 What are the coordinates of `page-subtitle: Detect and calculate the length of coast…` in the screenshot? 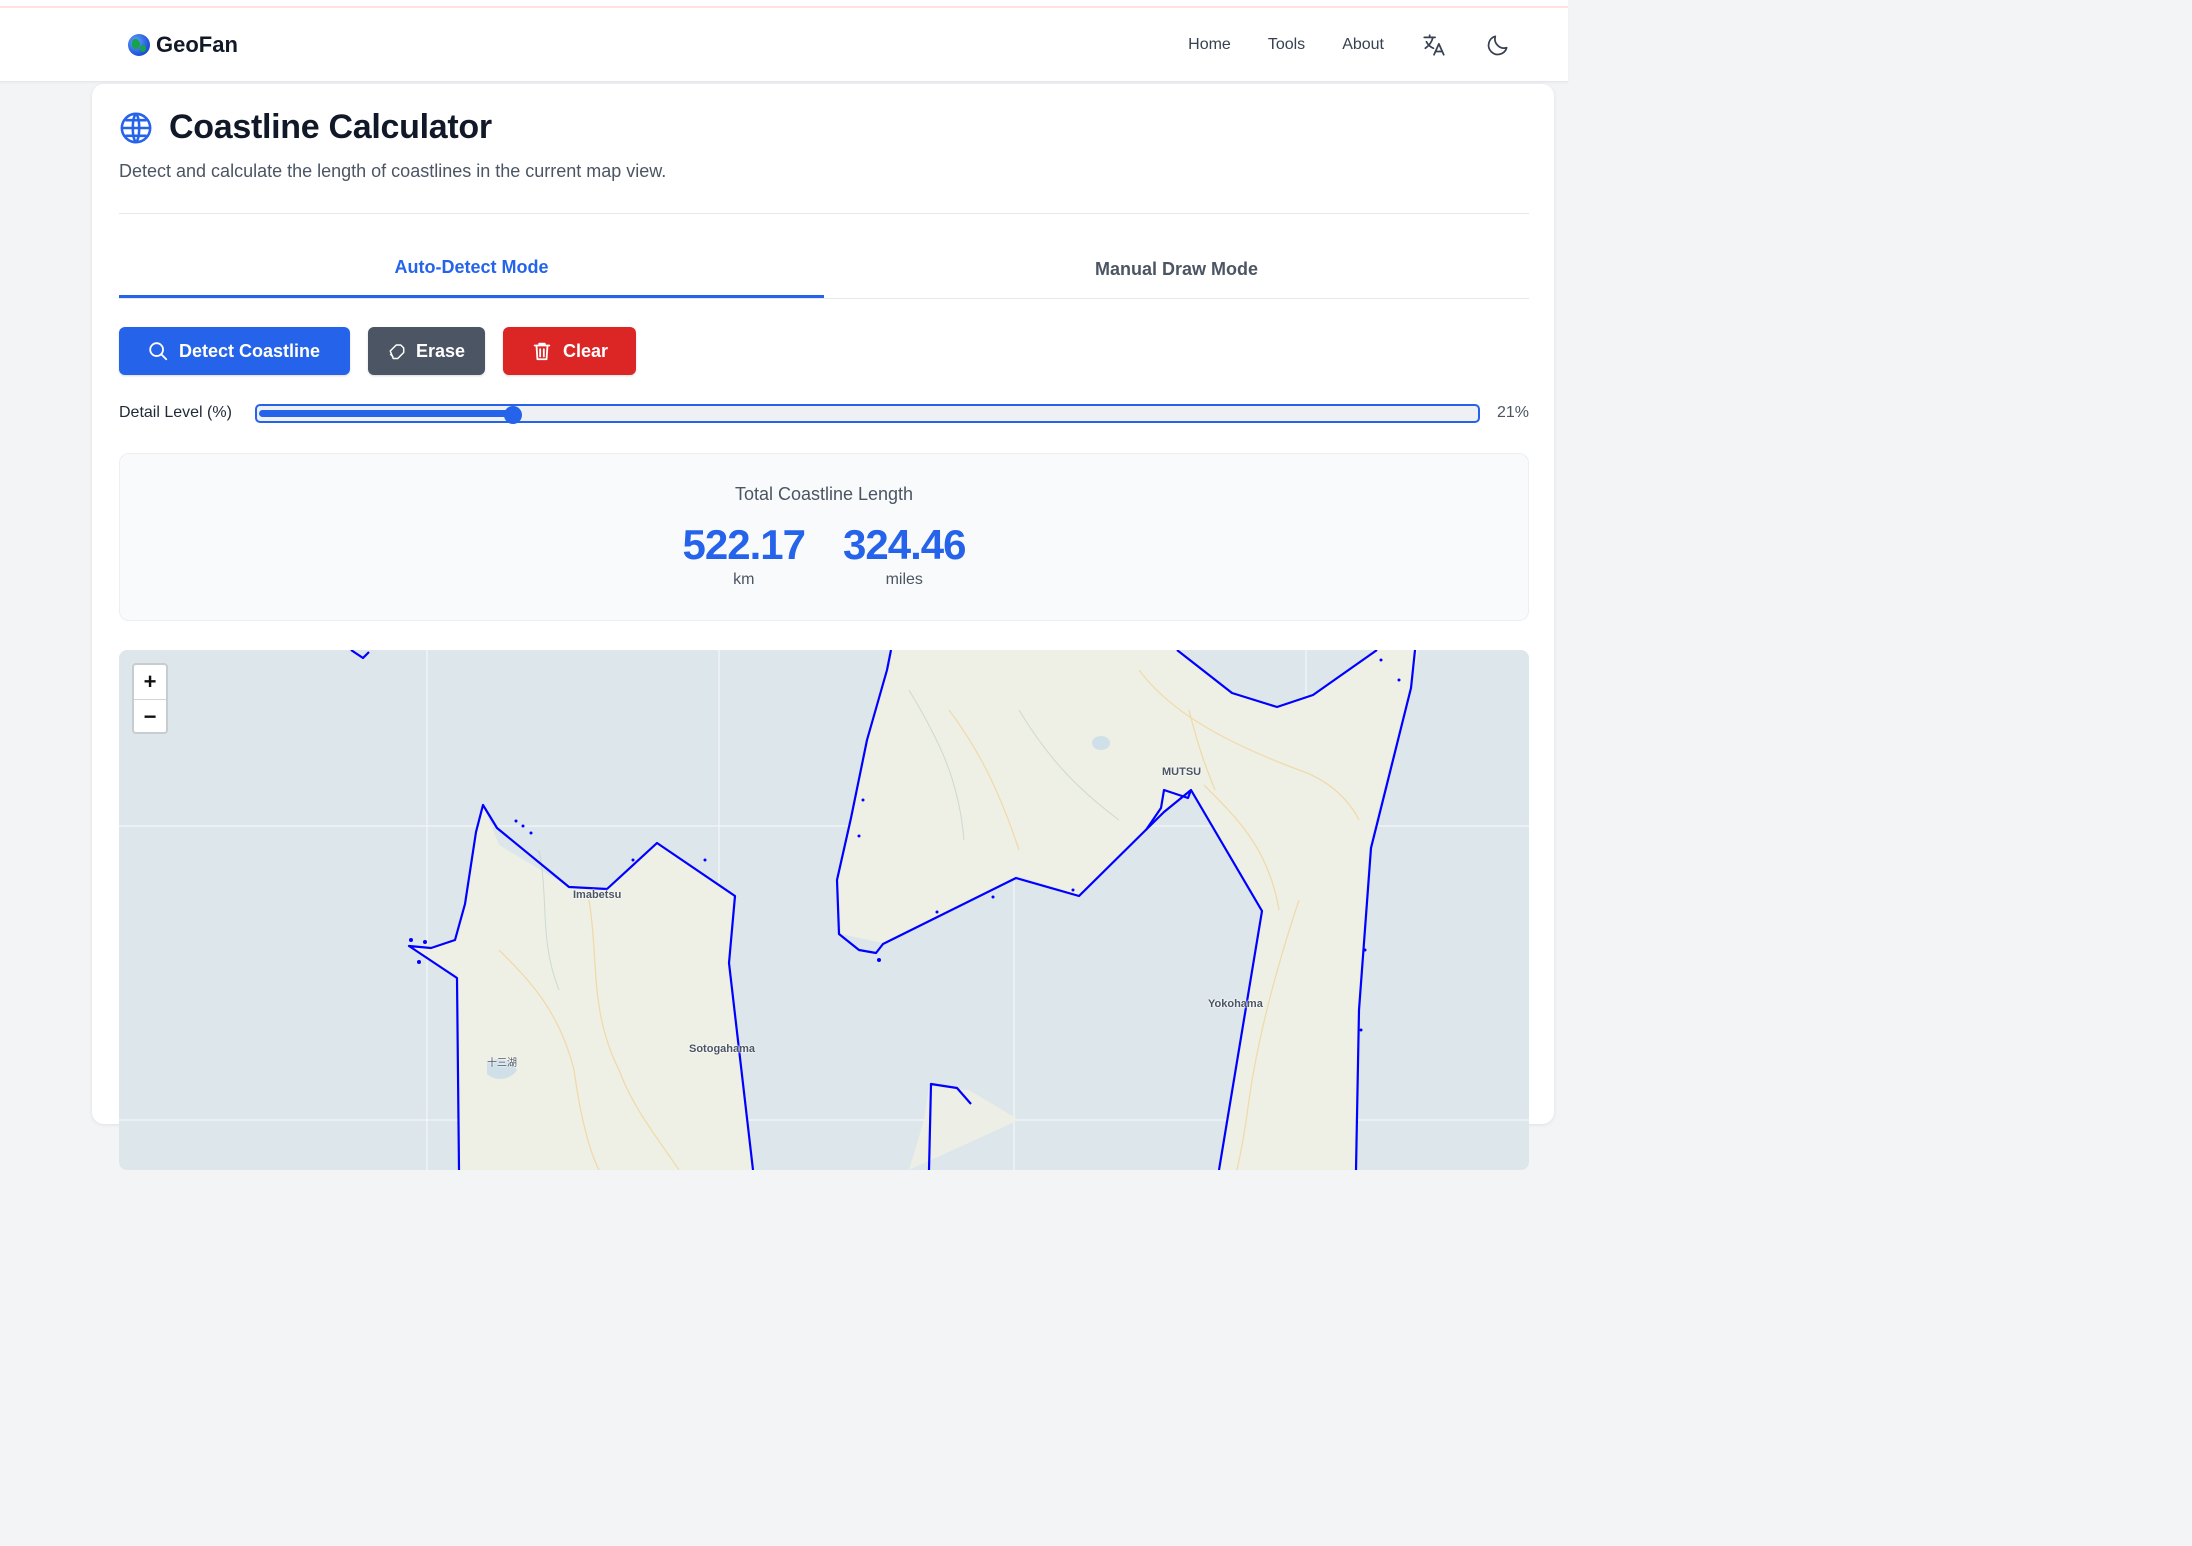 It's located at (393, 171).